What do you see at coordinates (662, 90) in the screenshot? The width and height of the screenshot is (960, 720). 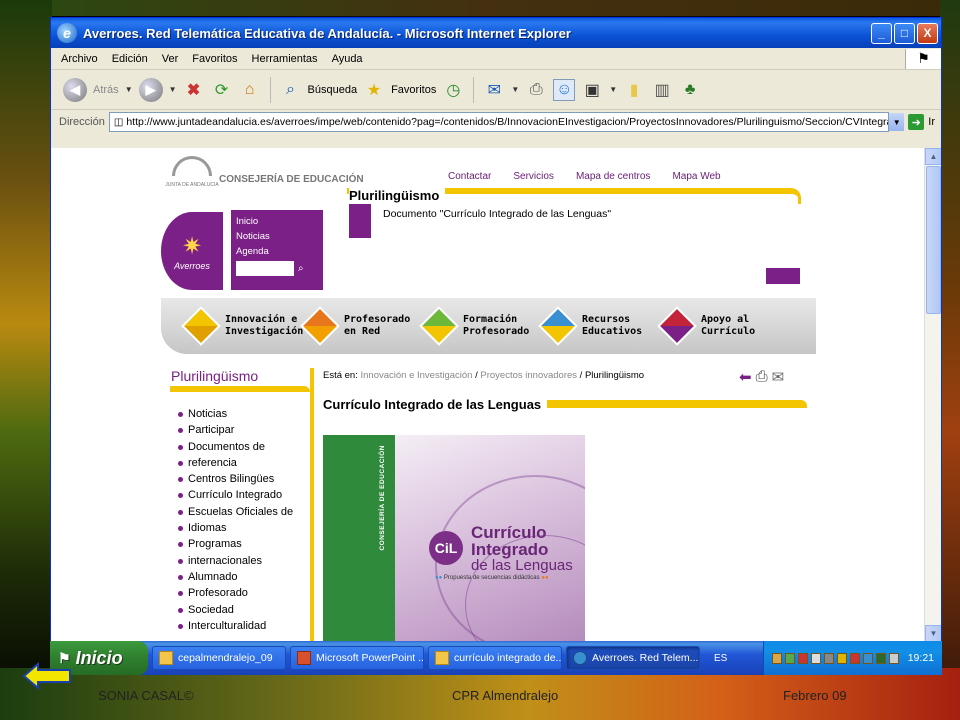 I see `research-icon: ▥` at bounding box center [662, 90].